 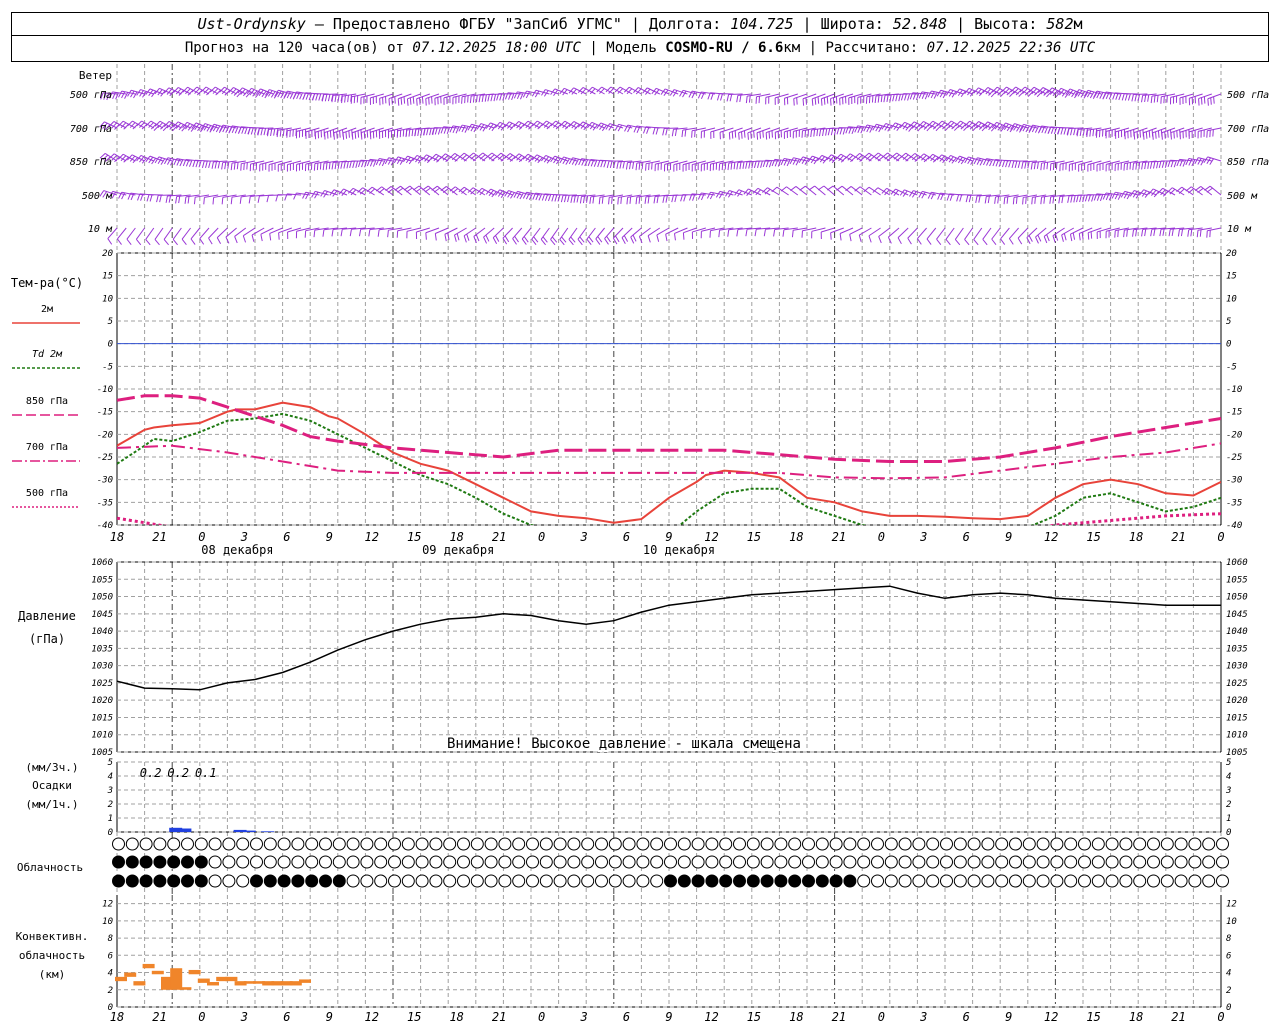 What do you see at coordinates (1237, 580) in the screenshot?
I see `y-tick-label-right: 1055` at bounding box center [1237, 580].